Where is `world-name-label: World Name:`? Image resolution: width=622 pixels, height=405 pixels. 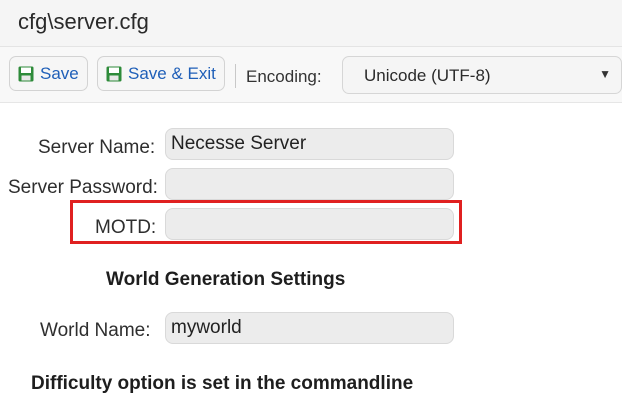
world-name-label: World Name: is located at coordinates (95, 330).